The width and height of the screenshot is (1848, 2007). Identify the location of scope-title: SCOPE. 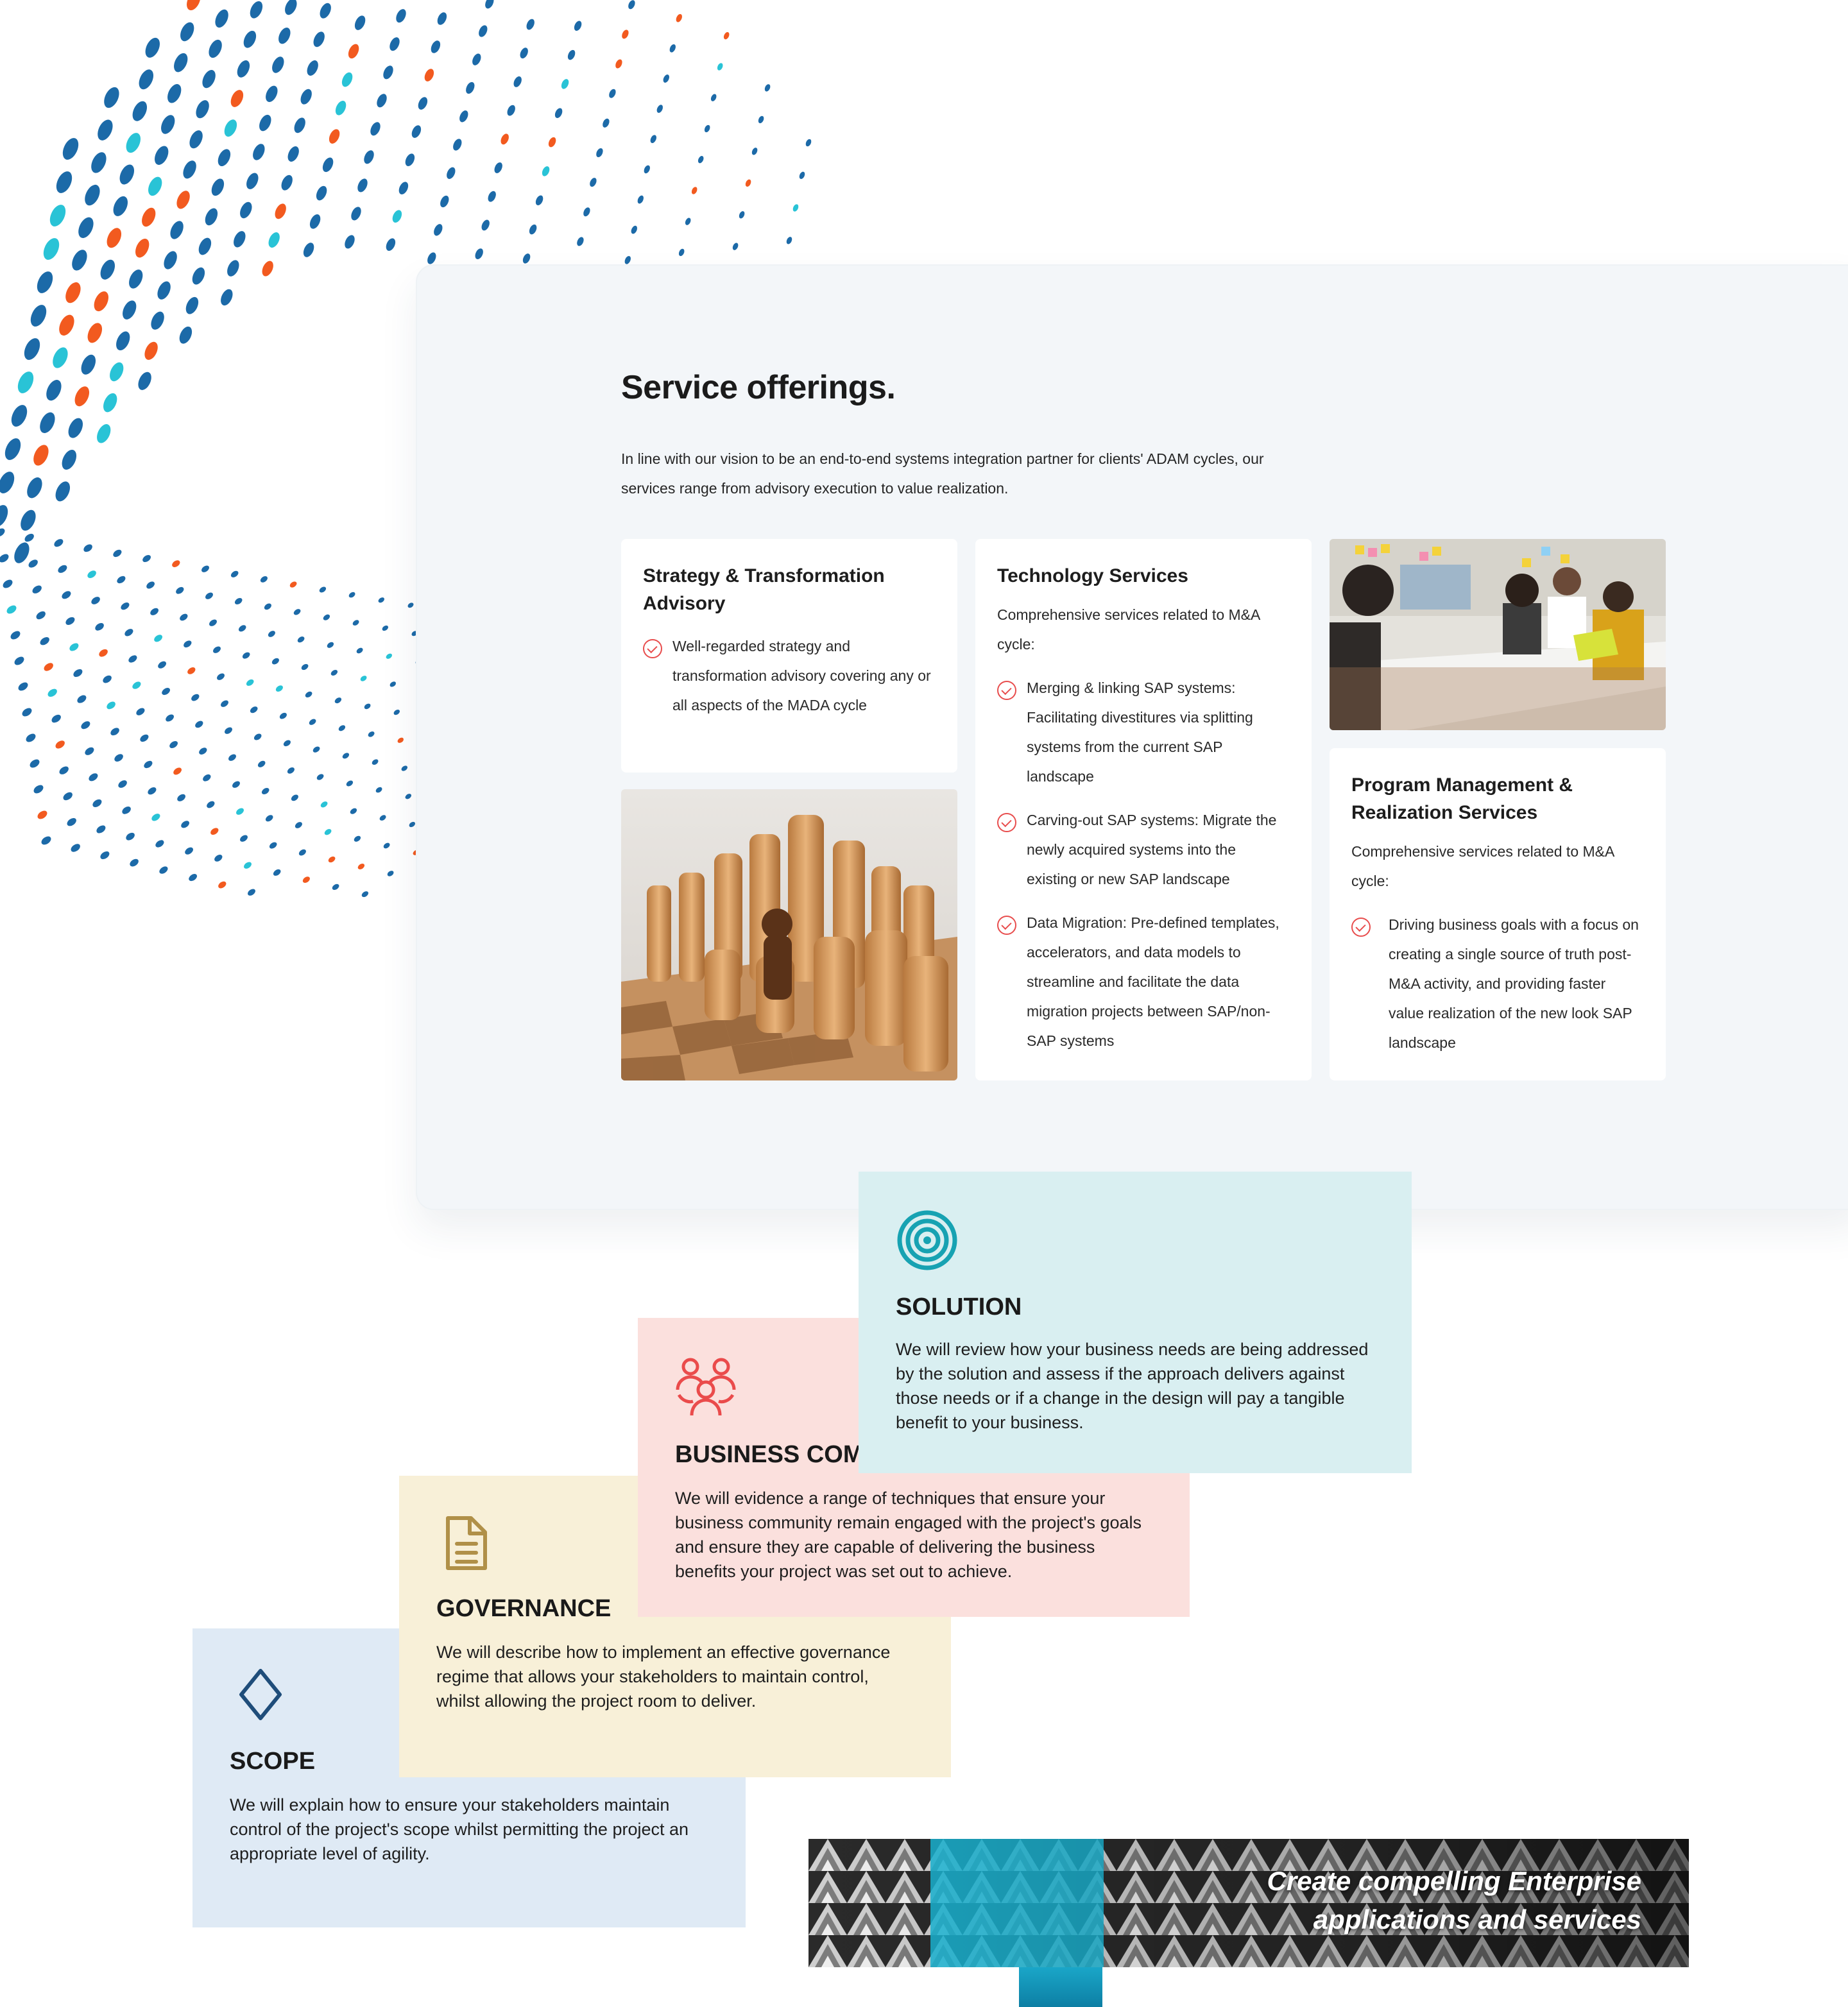
(273, 1761).